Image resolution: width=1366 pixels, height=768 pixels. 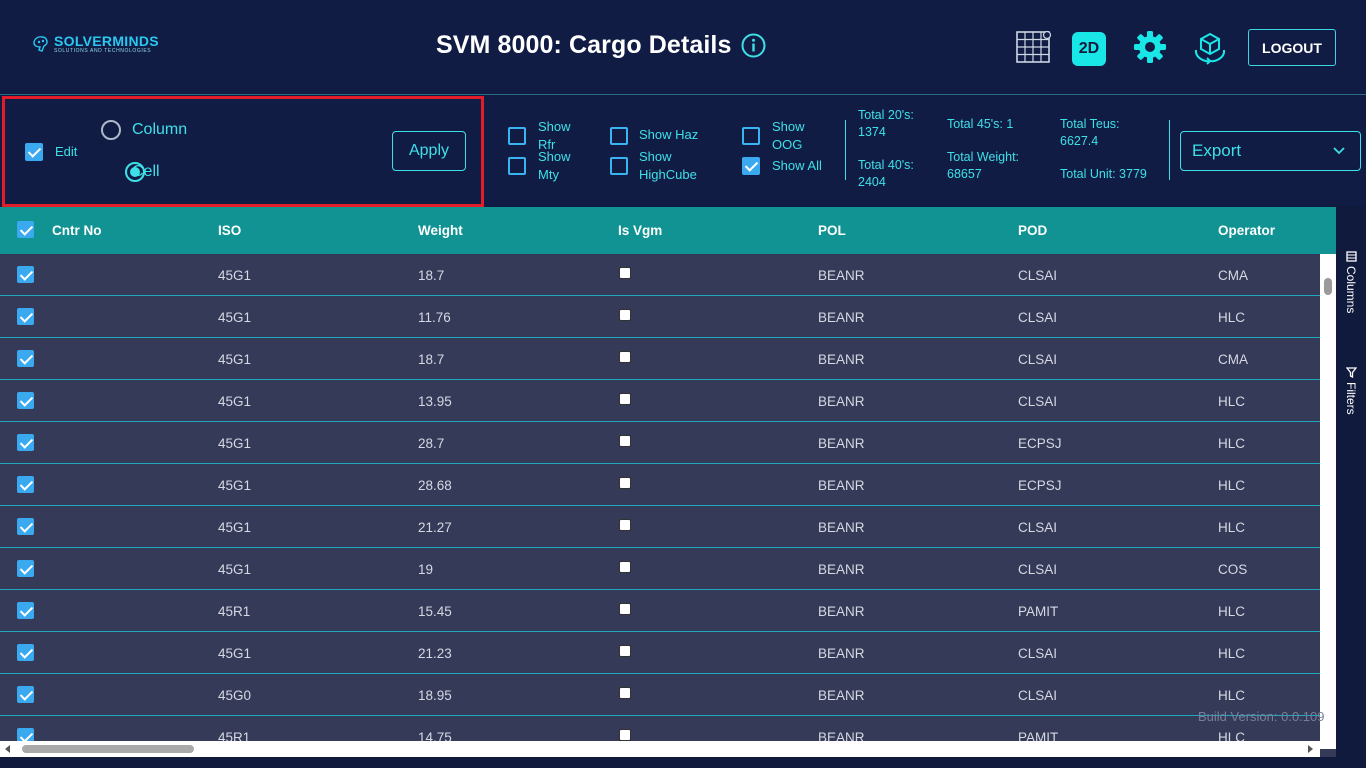 I want to click on show-highcube-checkbox, so click(x=619, y=166).